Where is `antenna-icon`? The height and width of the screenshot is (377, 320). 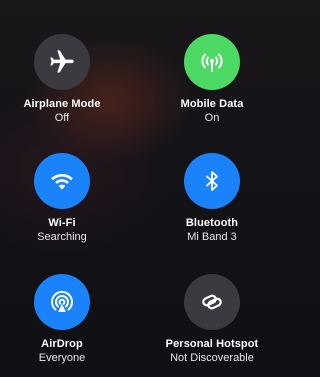 antenna-icon is located at coordinates (212, 62).